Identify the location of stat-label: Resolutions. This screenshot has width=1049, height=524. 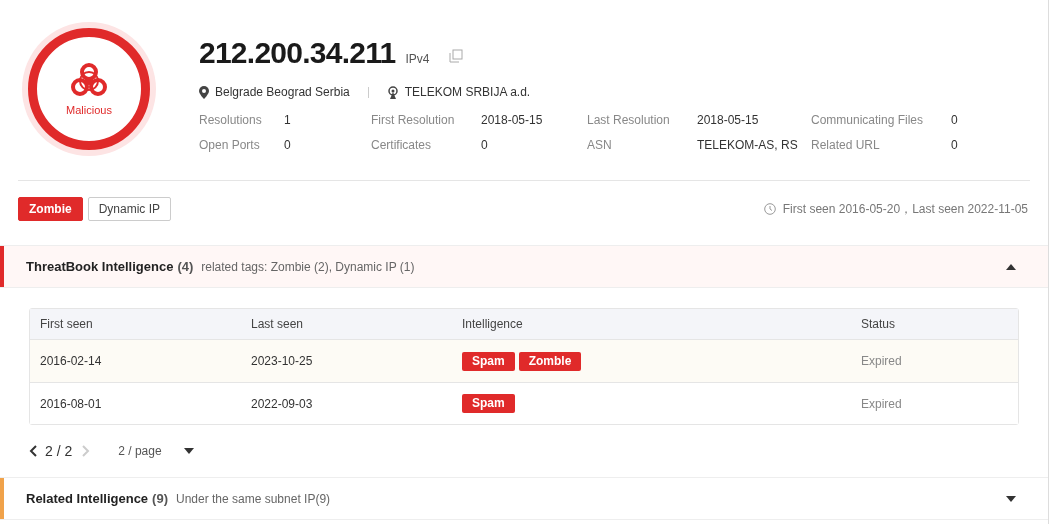
(231, 120).